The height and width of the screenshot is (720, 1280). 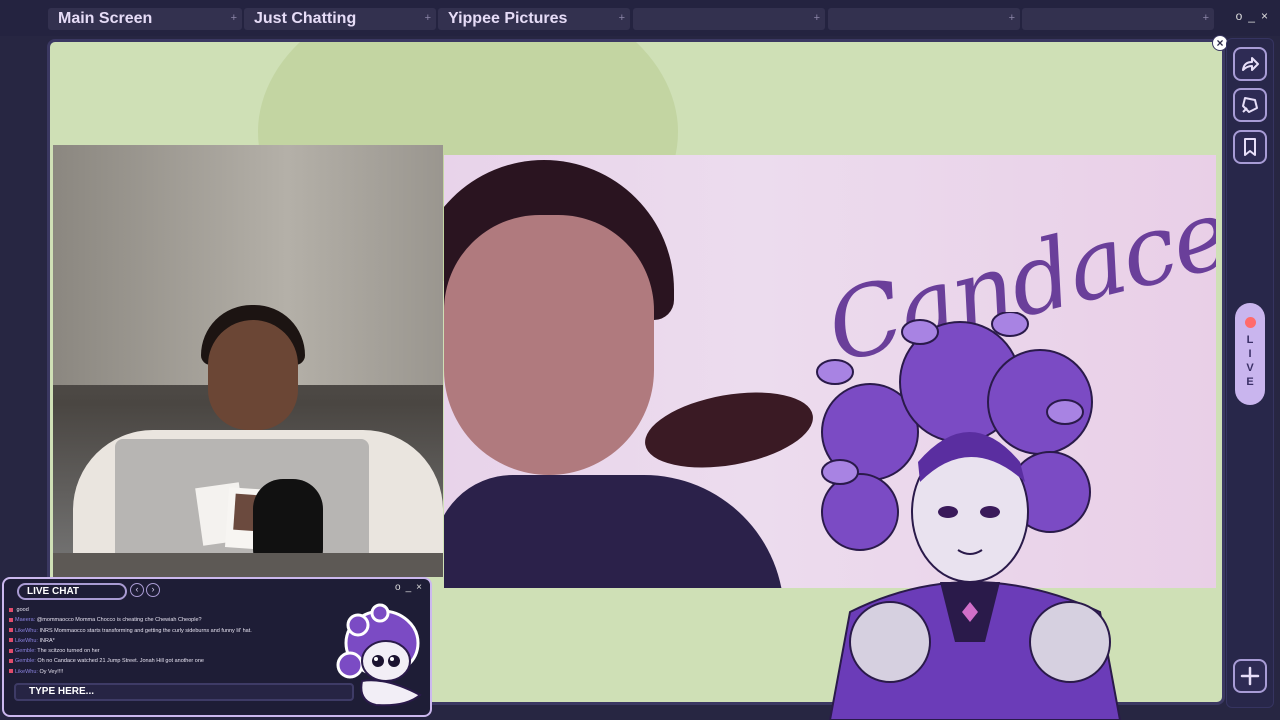 What do you see at coordinates (153, 590) in the screenshot?
I see `chat-next-button: ›` at bounding box center [153, 590].